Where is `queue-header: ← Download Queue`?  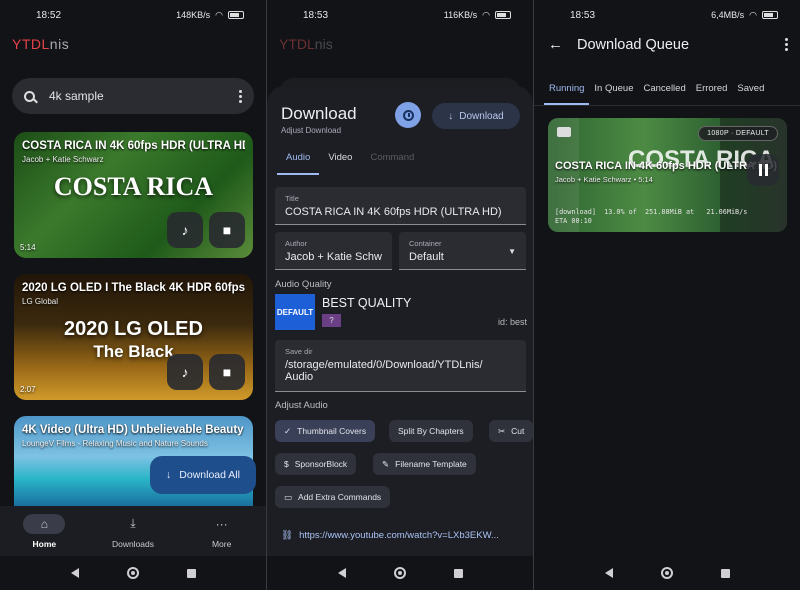
queue-header: ← Download Queue is located at coordinates (668, 44).